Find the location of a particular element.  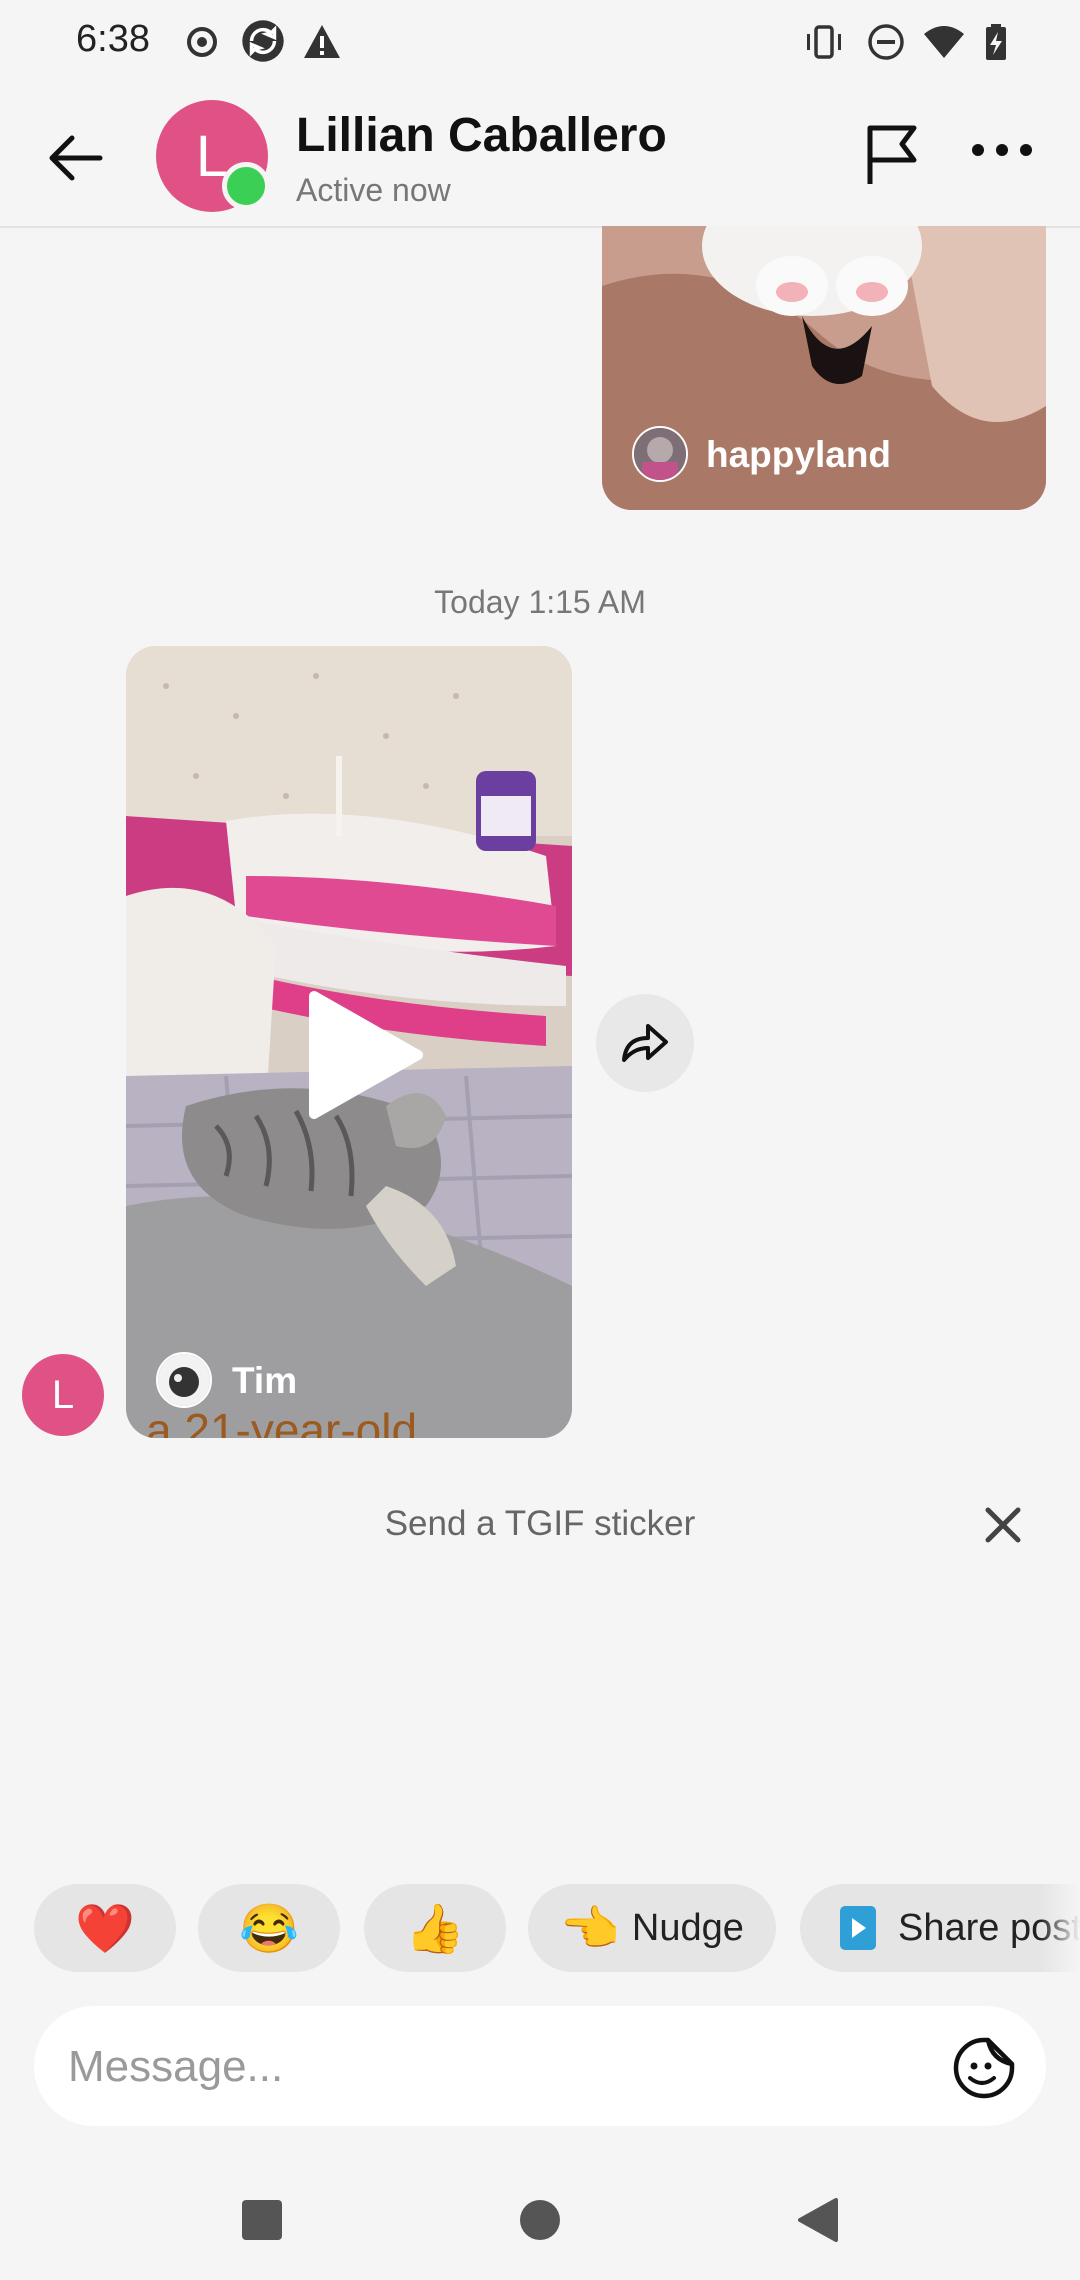

record-icon is located at coordinates (202, 42).